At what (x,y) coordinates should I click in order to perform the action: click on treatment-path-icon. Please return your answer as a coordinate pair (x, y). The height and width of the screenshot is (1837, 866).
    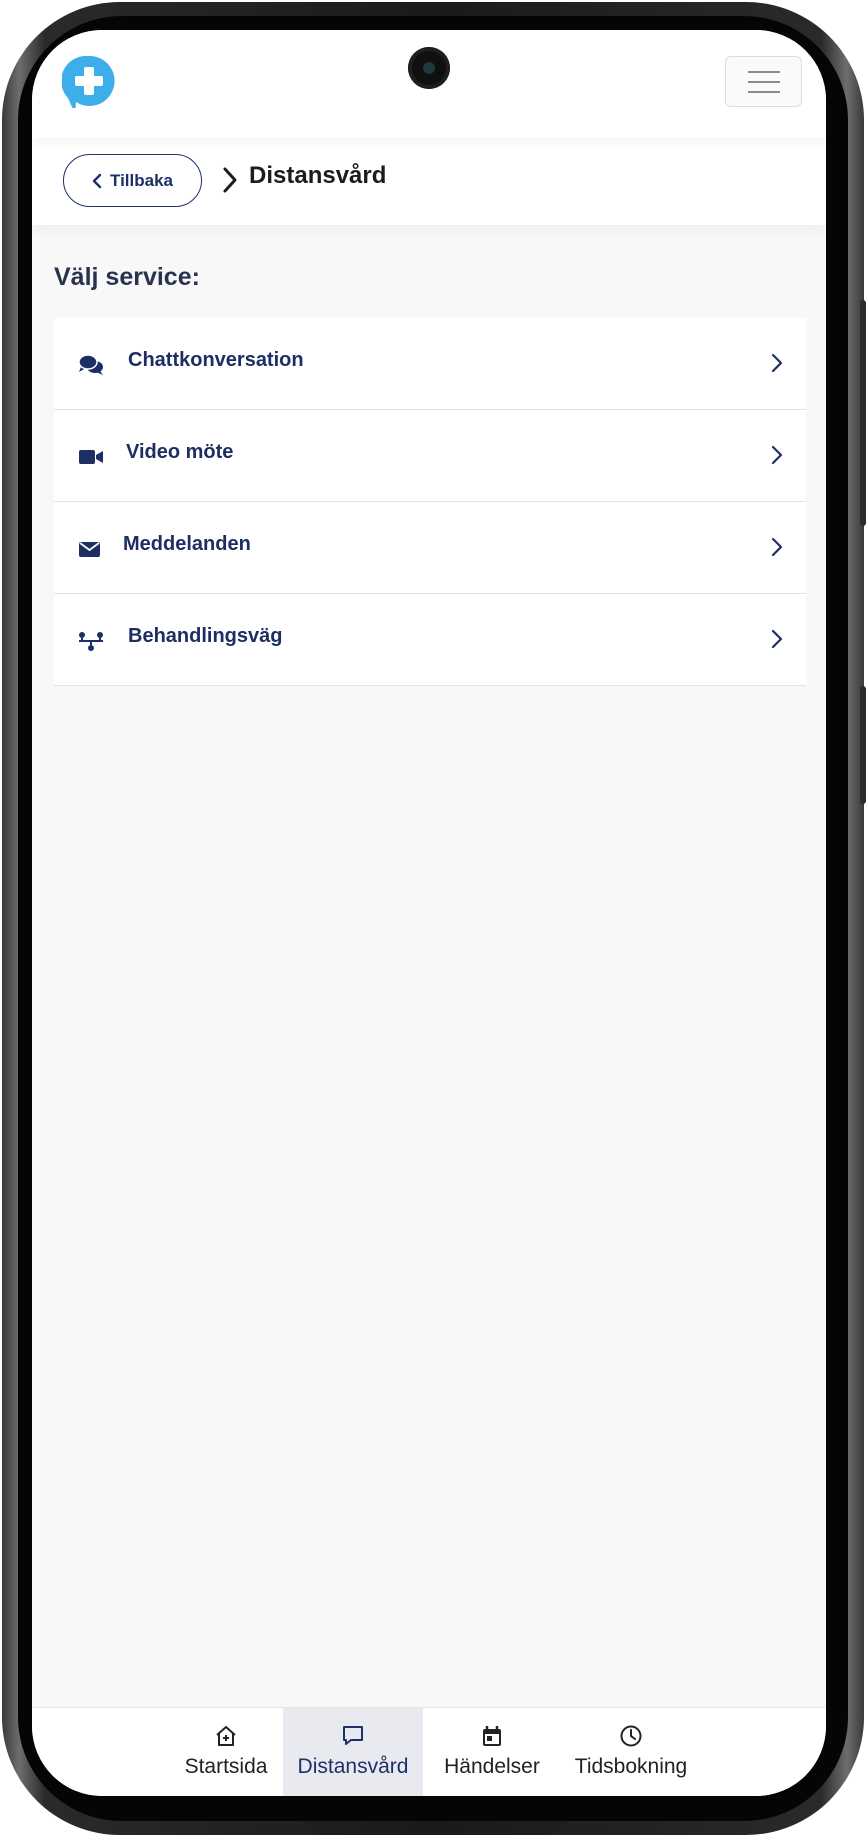
    Looking at the image, I should click on (91, 641).